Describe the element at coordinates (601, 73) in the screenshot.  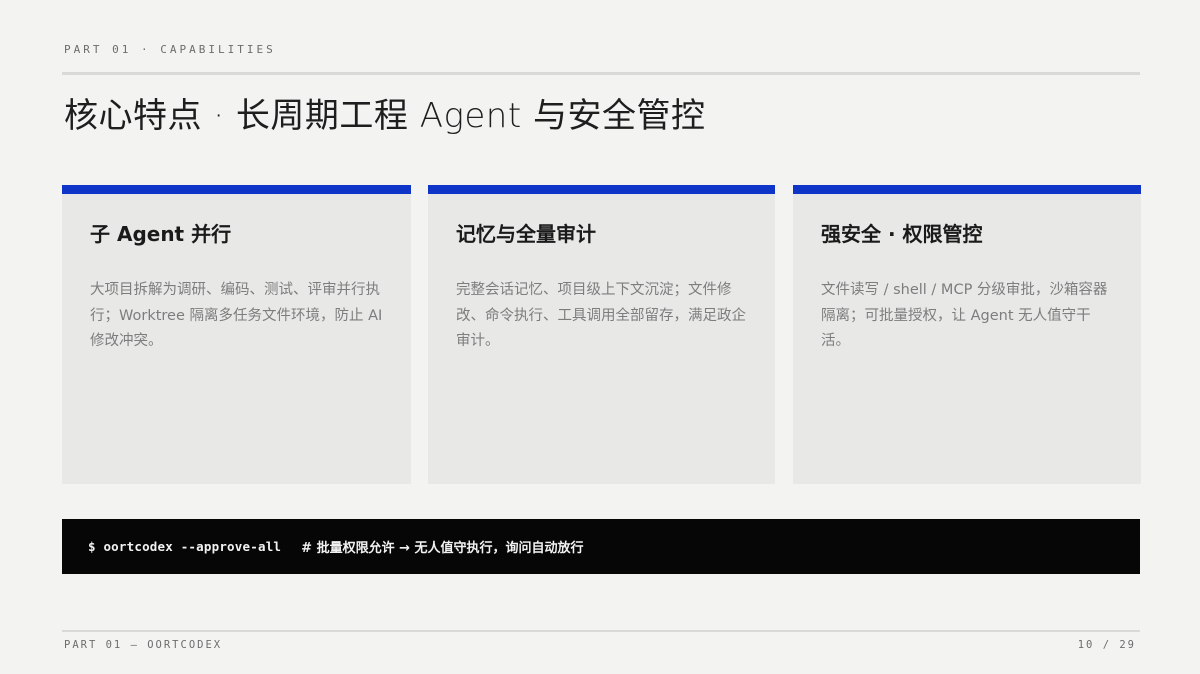
I see `top-divider` at that location.